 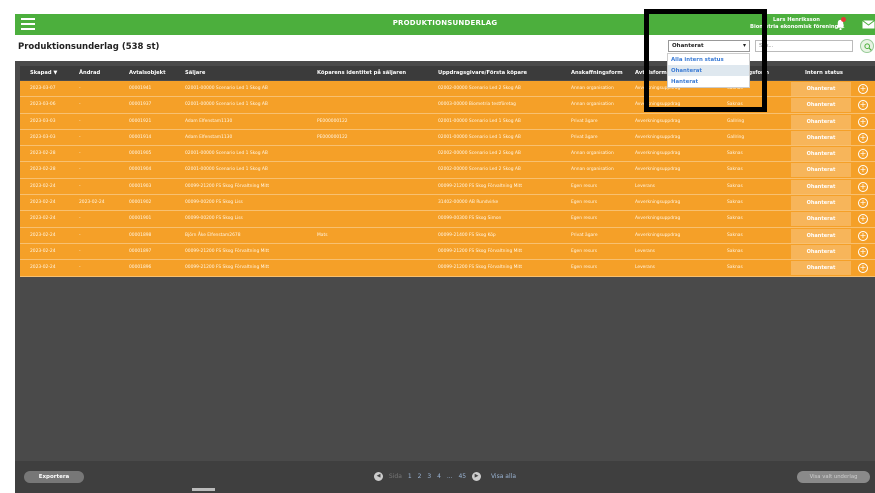 I want to click on dropdown-option: Alla intern status, so click(x=708, y=59).